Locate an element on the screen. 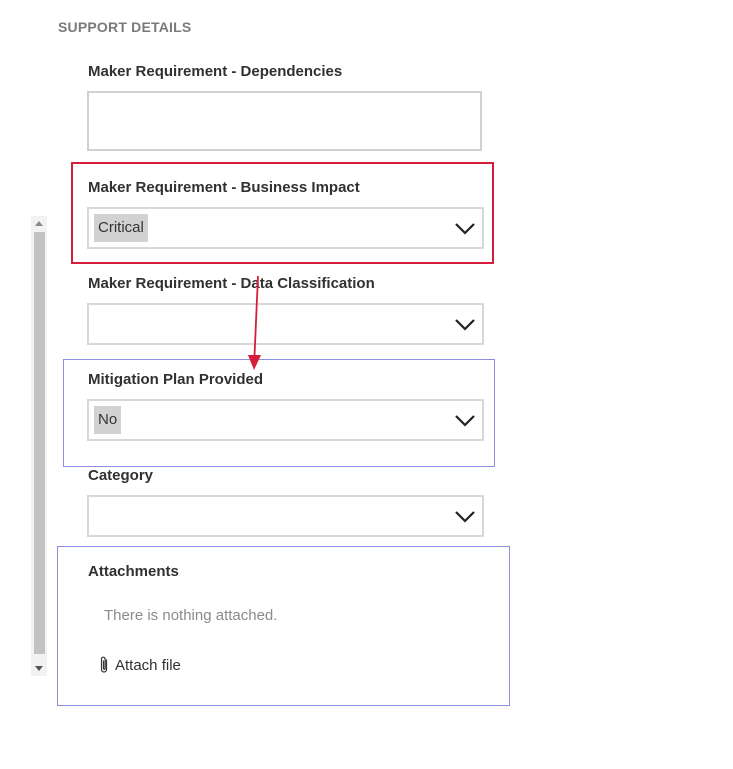 Image resolution: width=733 pixels, height=769 pixels. mitigation-plan-value: No is located at coordinates (108, 420).